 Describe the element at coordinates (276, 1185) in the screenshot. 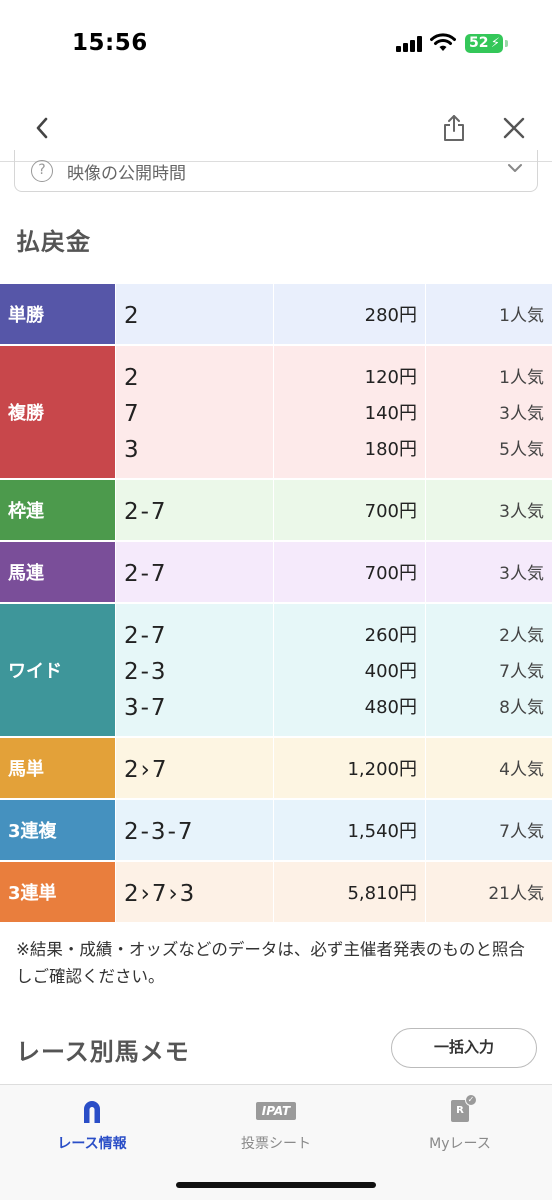

I see `home-indicator` at that location.